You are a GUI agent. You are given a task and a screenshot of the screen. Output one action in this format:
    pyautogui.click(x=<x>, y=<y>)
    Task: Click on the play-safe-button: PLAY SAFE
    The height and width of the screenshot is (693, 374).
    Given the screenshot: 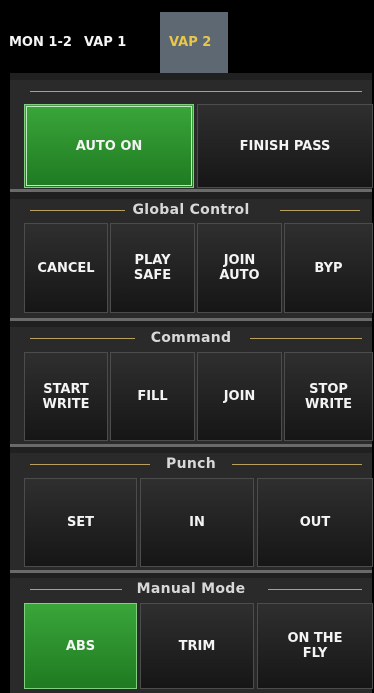 What is the action you would take?
    pyautogui.click(x=152, y=268)
    